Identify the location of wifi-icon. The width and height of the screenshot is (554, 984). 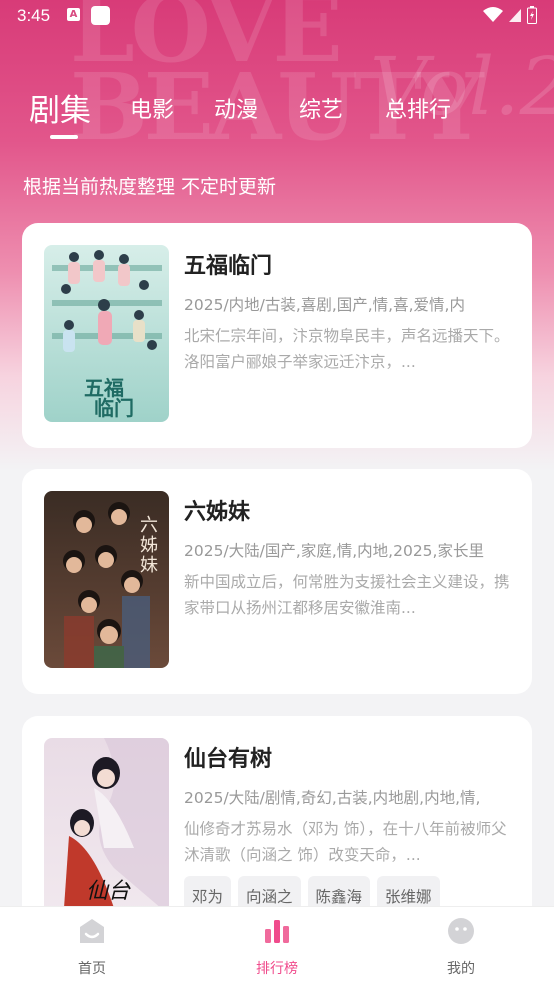
(493, 14).